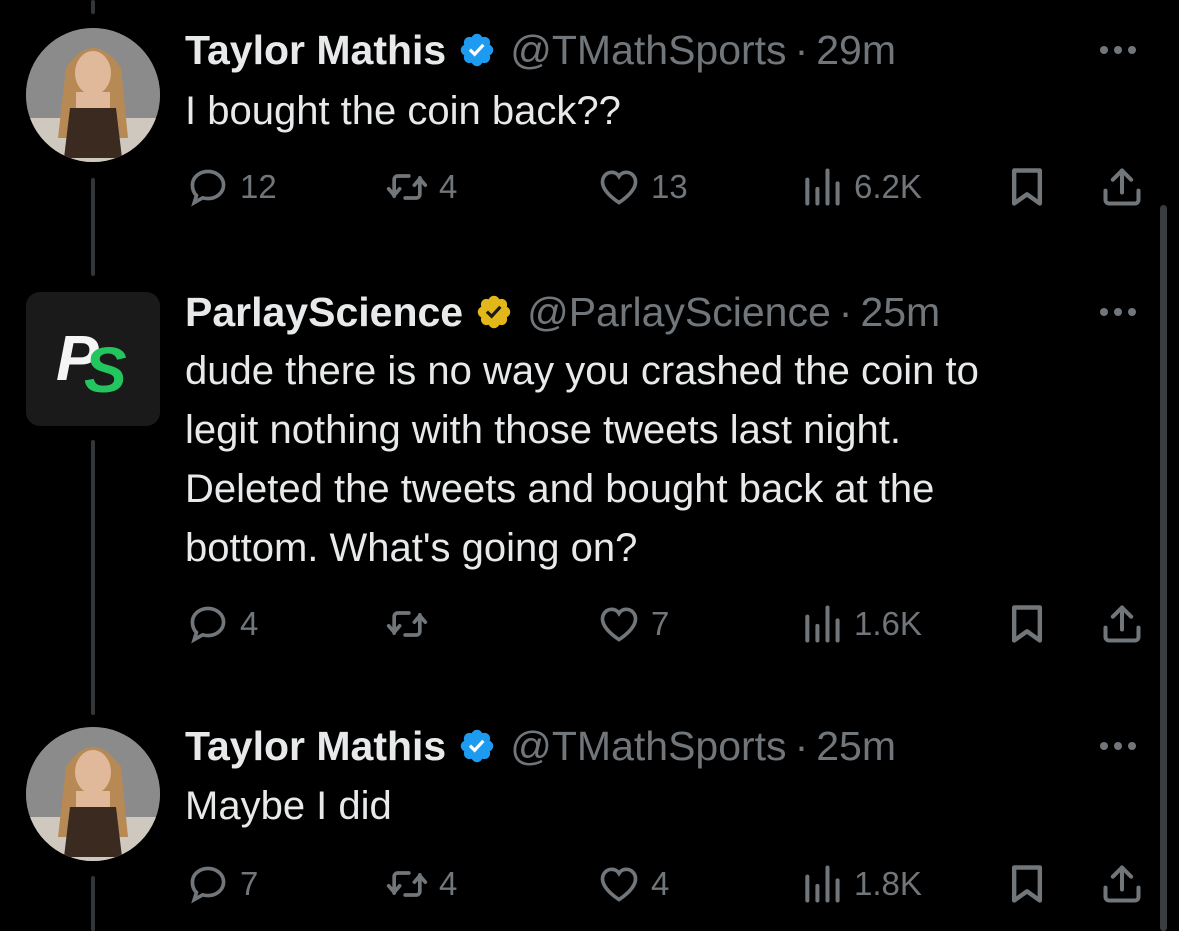 The height and width of the screenshot is (931, 1179). Describe the element at coordinates (249, 623) in the screenshot. I see `reply-count: 4` at that location.